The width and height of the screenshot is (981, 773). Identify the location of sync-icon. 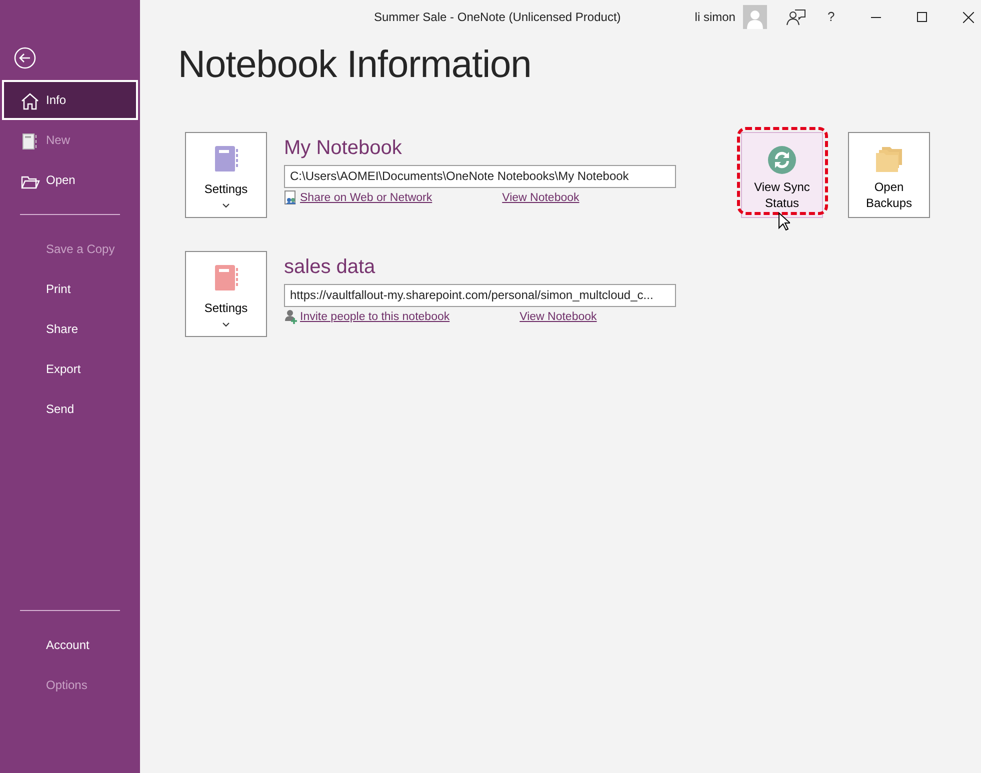
(782, 159).